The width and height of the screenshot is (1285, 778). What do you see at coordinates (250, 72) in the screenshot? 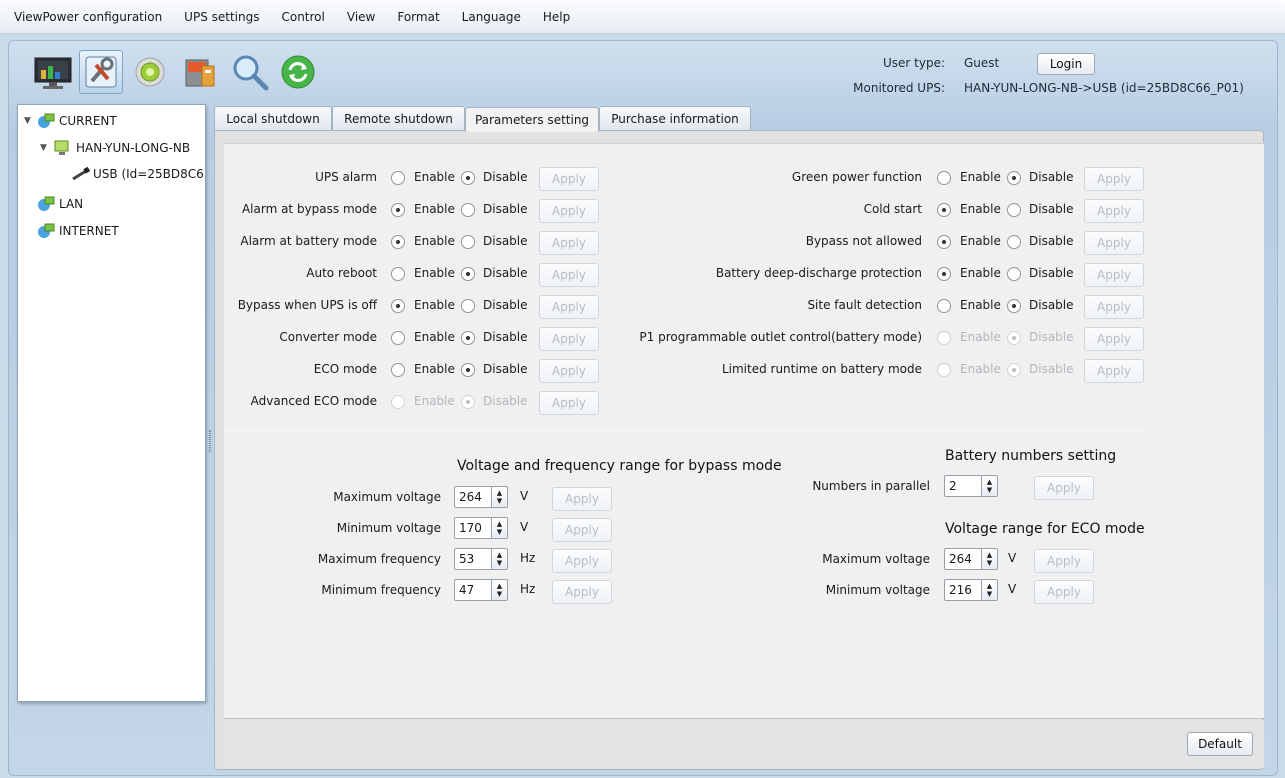
I see `search-icon` at bounding box center [250, 72].